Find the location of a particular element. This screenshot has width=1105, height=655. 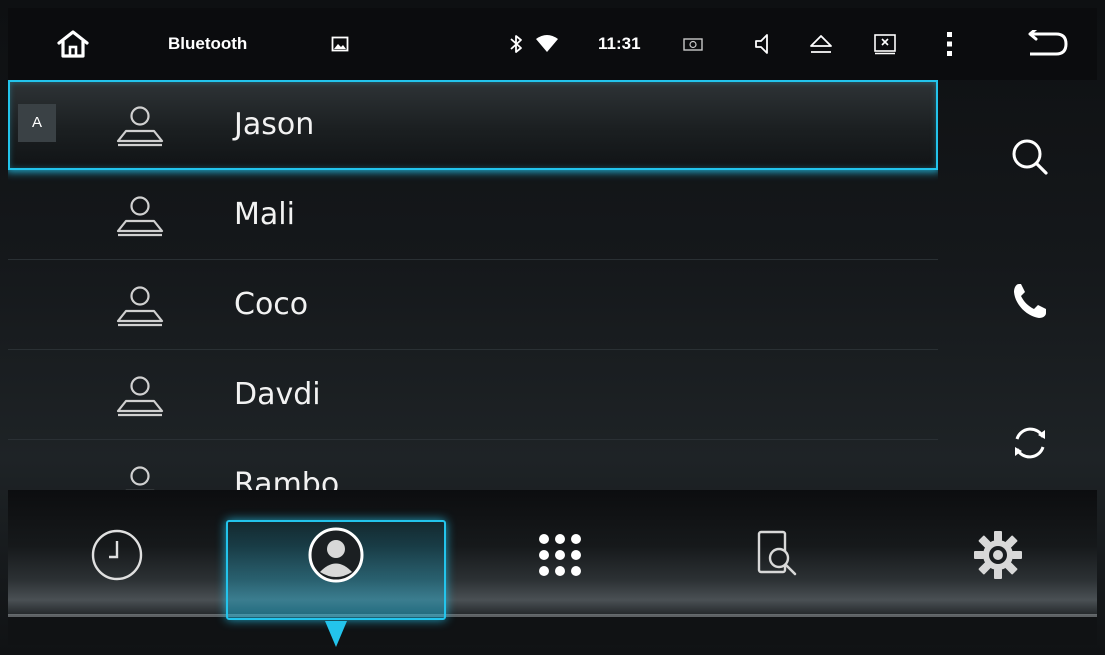

back-icon is located at coordinates (1048, 43).